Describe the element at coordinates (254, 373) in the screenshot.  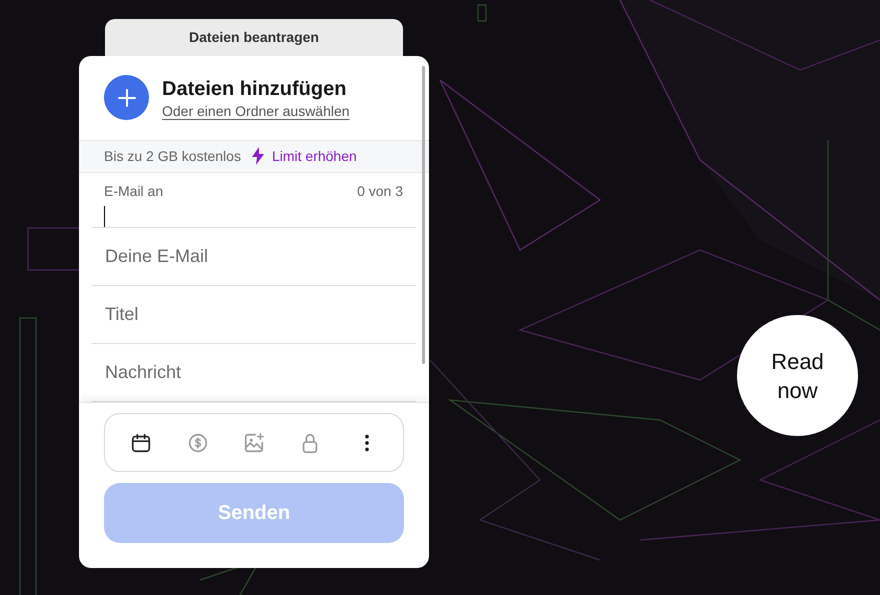
I see `input-field: Nachricht` at that location.